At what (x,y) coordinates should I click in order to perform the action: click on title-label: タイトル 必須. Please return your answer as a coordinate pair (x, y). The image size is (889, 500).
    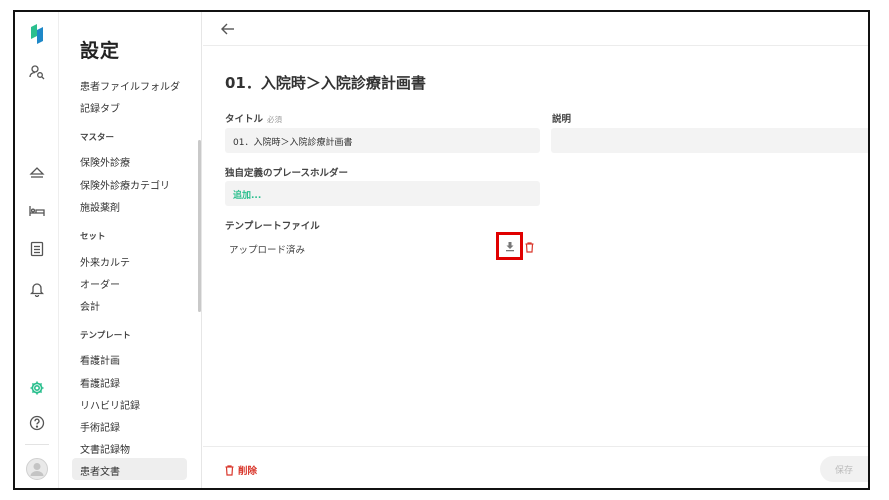
    Looking at the image, I should click on (253, 118).